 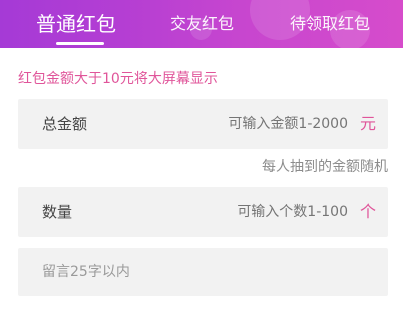 What do you see at coordinates (248, 212) in the screenshot?
I see `count-input` at bounding box center [248, 212].